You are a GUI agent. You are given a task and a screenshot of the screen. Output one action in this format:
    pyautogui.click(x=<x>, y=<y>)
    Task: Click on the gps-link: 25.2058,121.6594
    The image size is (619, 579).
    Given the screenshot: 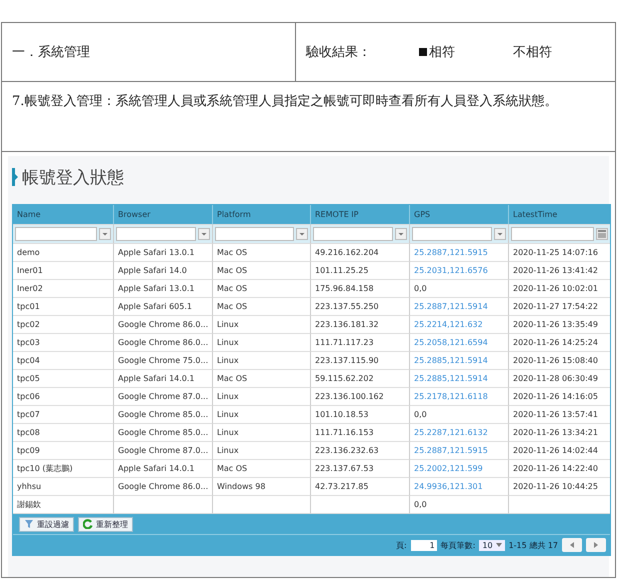 What is the action you would take?
    pyautogui.click(x=459, y=343)
    